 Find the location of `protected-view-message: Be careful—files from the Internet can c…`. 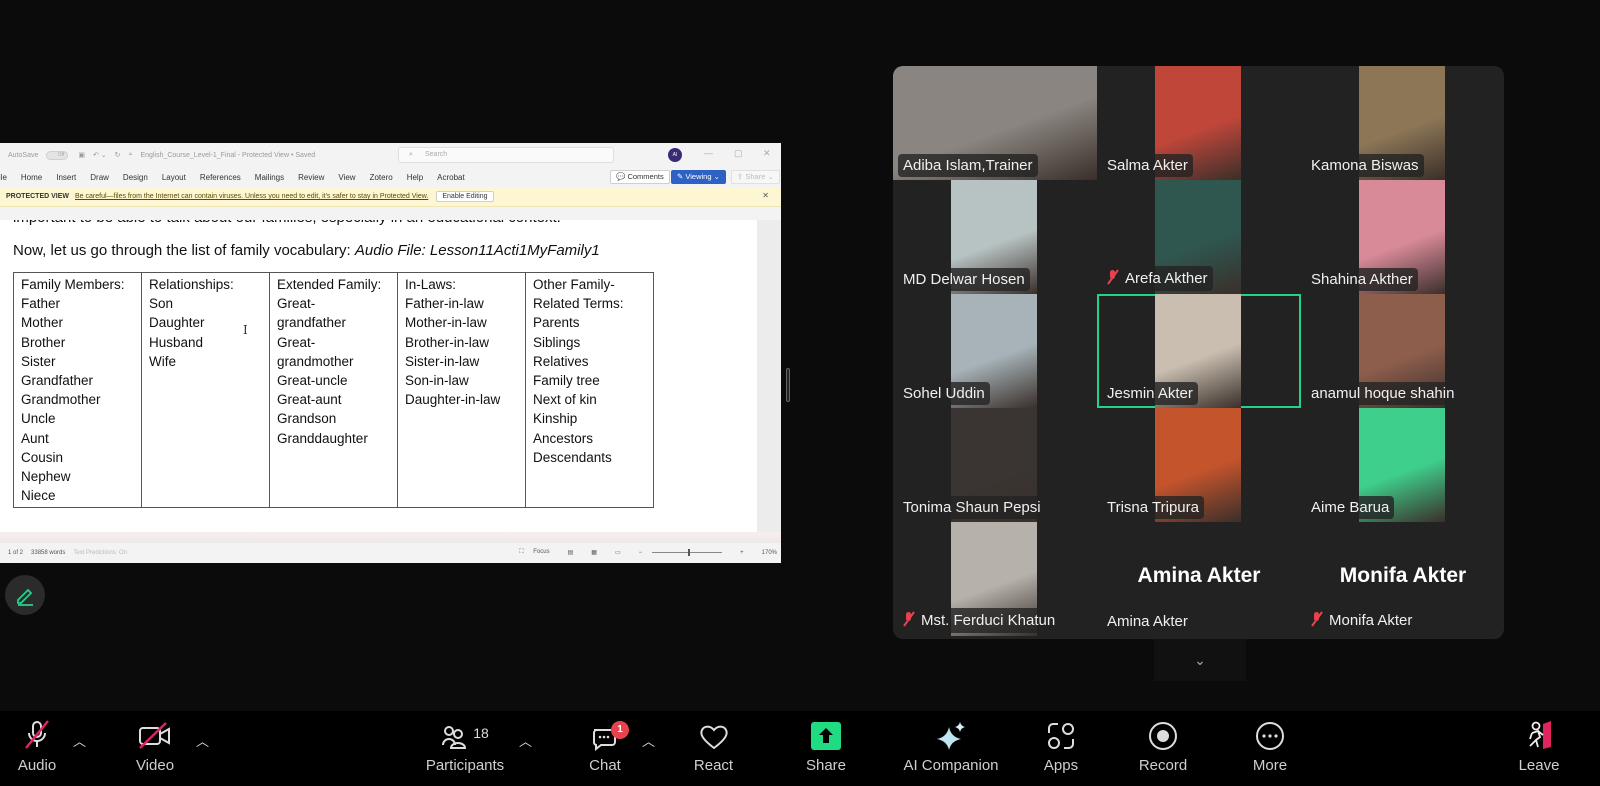

protected-view-message: Be careful—files from the Internet can c… is located at coordinates (251, 196).